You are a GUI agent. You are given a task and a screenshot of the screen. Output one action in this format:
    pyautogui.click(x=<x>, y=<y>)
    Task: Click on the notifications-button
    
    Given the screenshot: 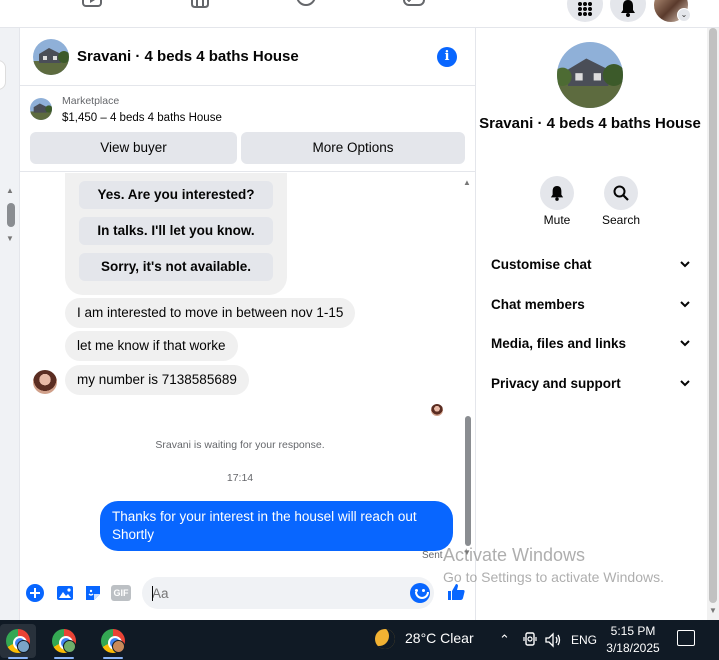 What is the action you would take?
    pyautogui.click(x=628, y=11)
    